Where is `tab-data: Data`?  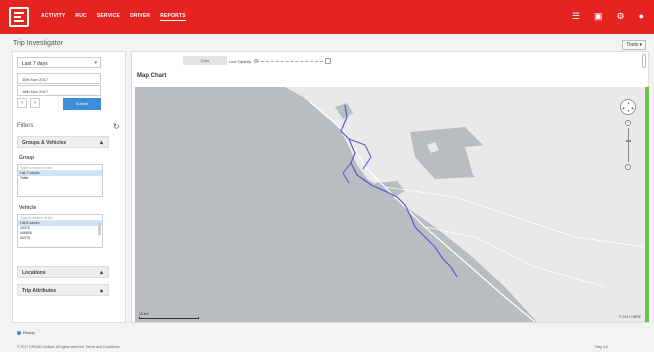
tab-data: Data is located at coordinates (205, 60).